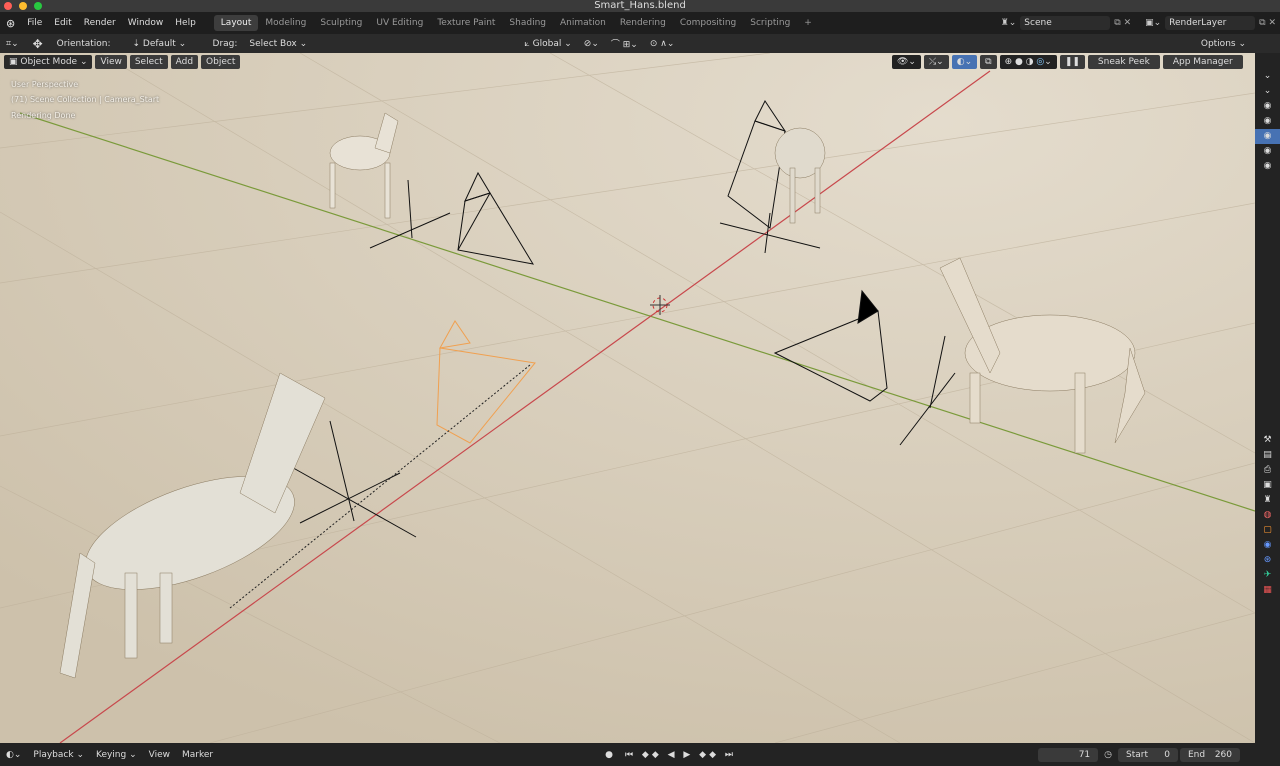 The height and width of the screenshot is (766, 1280). Describe the element at coordinates (85, 99) in the screenshot. I see `active-object-text: (71) Scene Collection | Camera_Start` at that location.